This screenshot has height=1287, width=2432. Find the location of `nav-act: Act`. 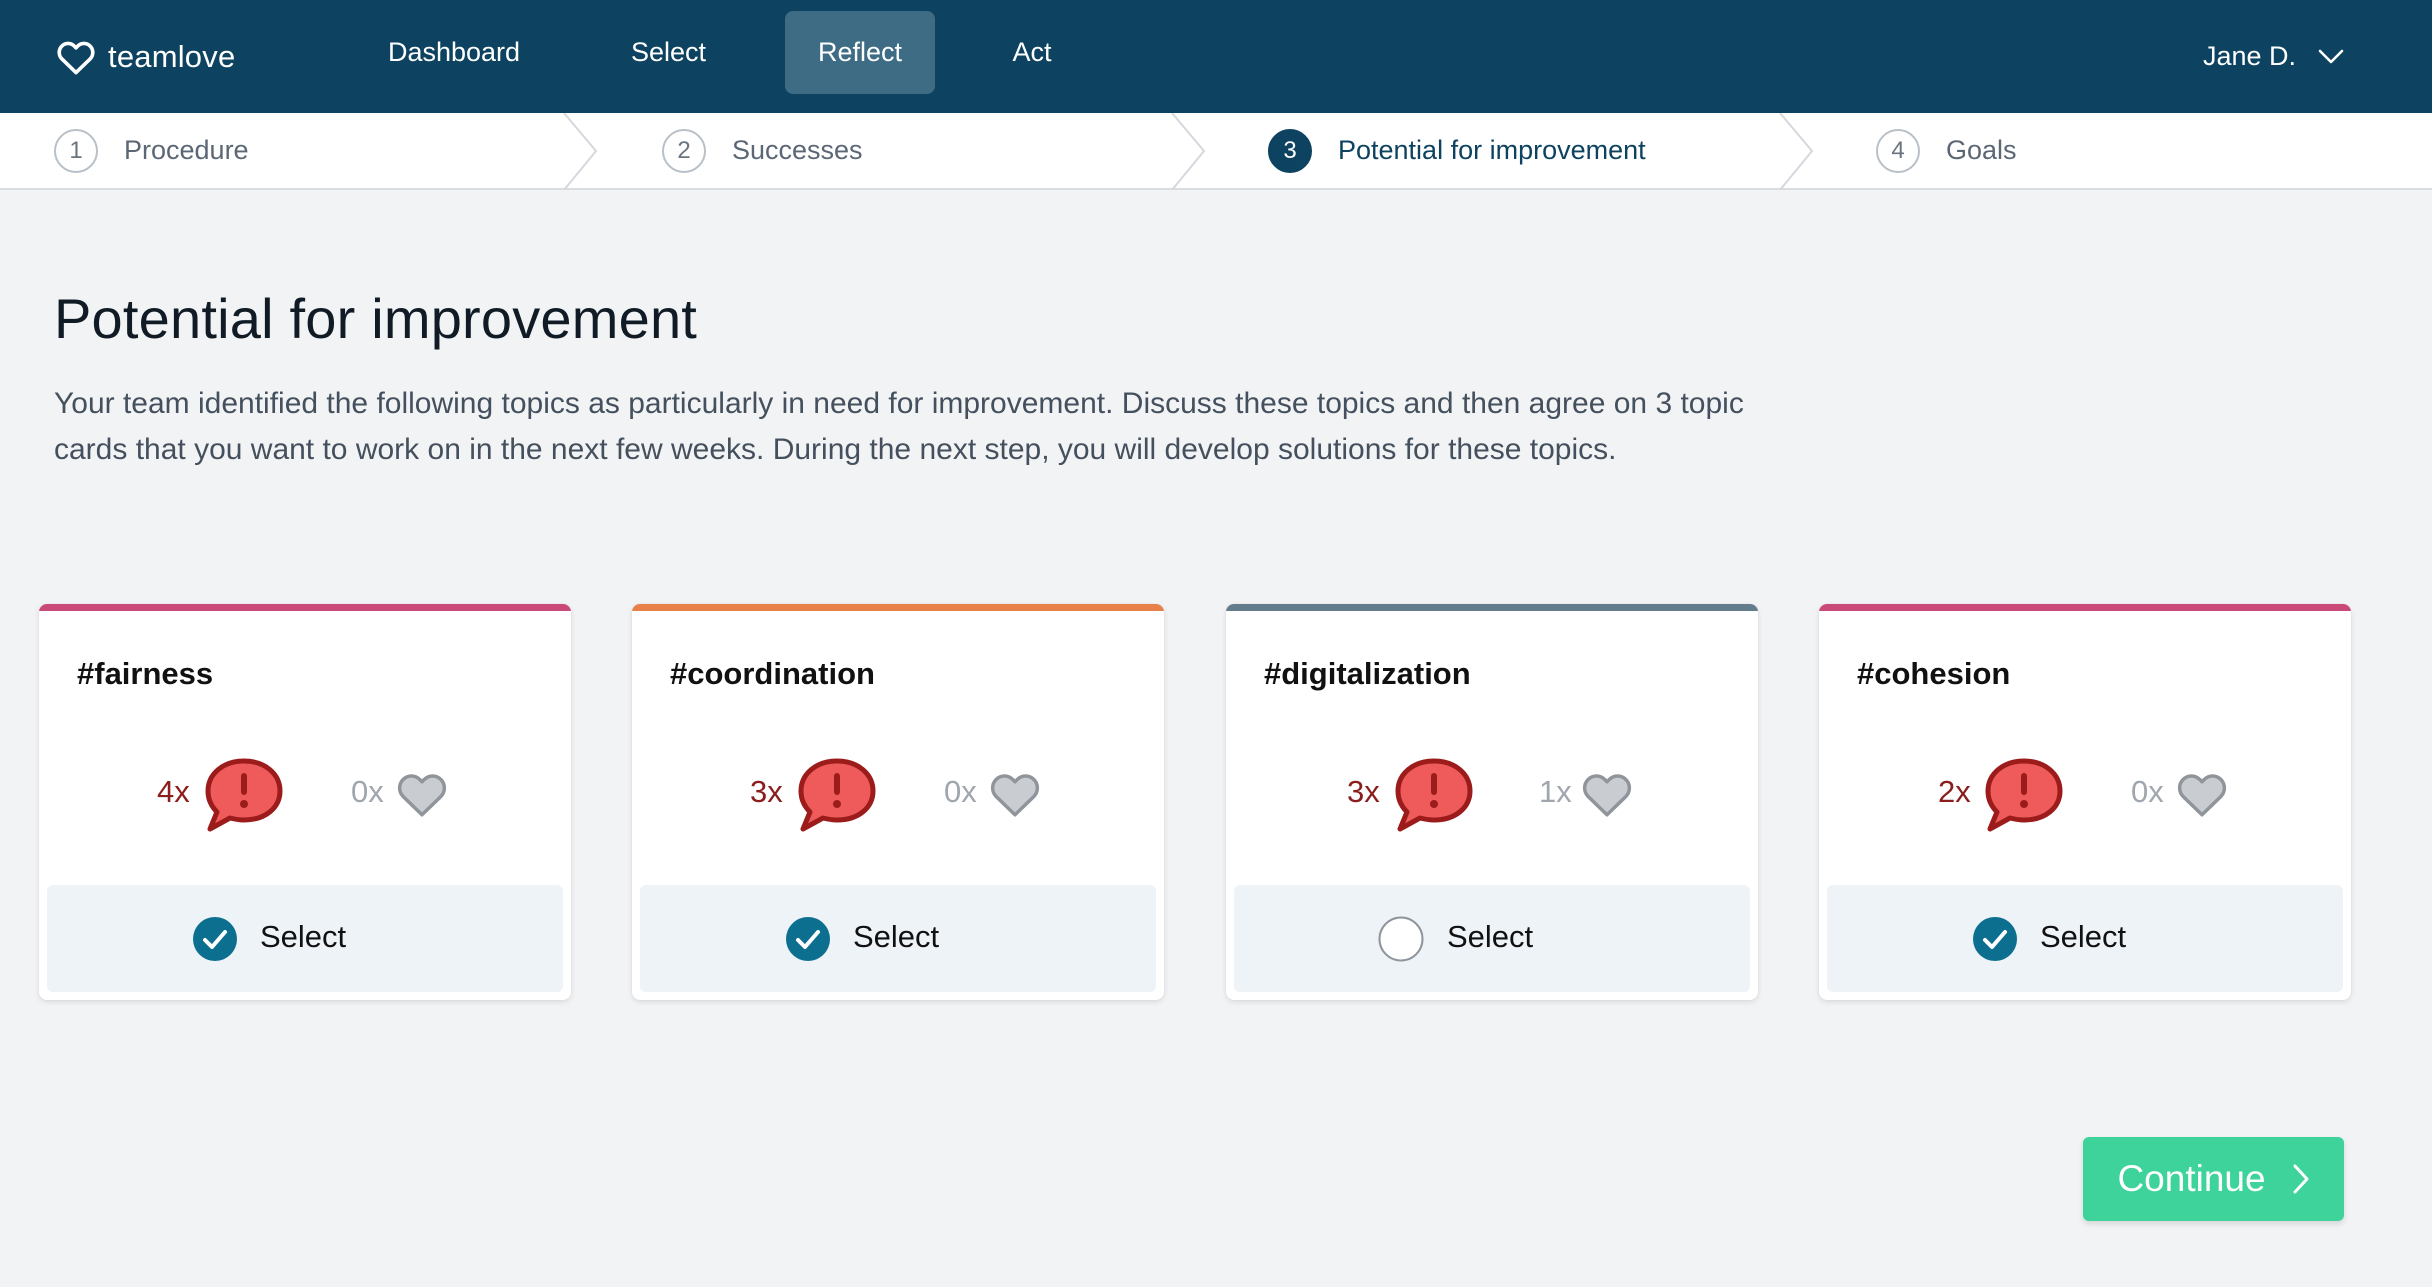

nav-act: Act is located at coordinates (1032, 52).